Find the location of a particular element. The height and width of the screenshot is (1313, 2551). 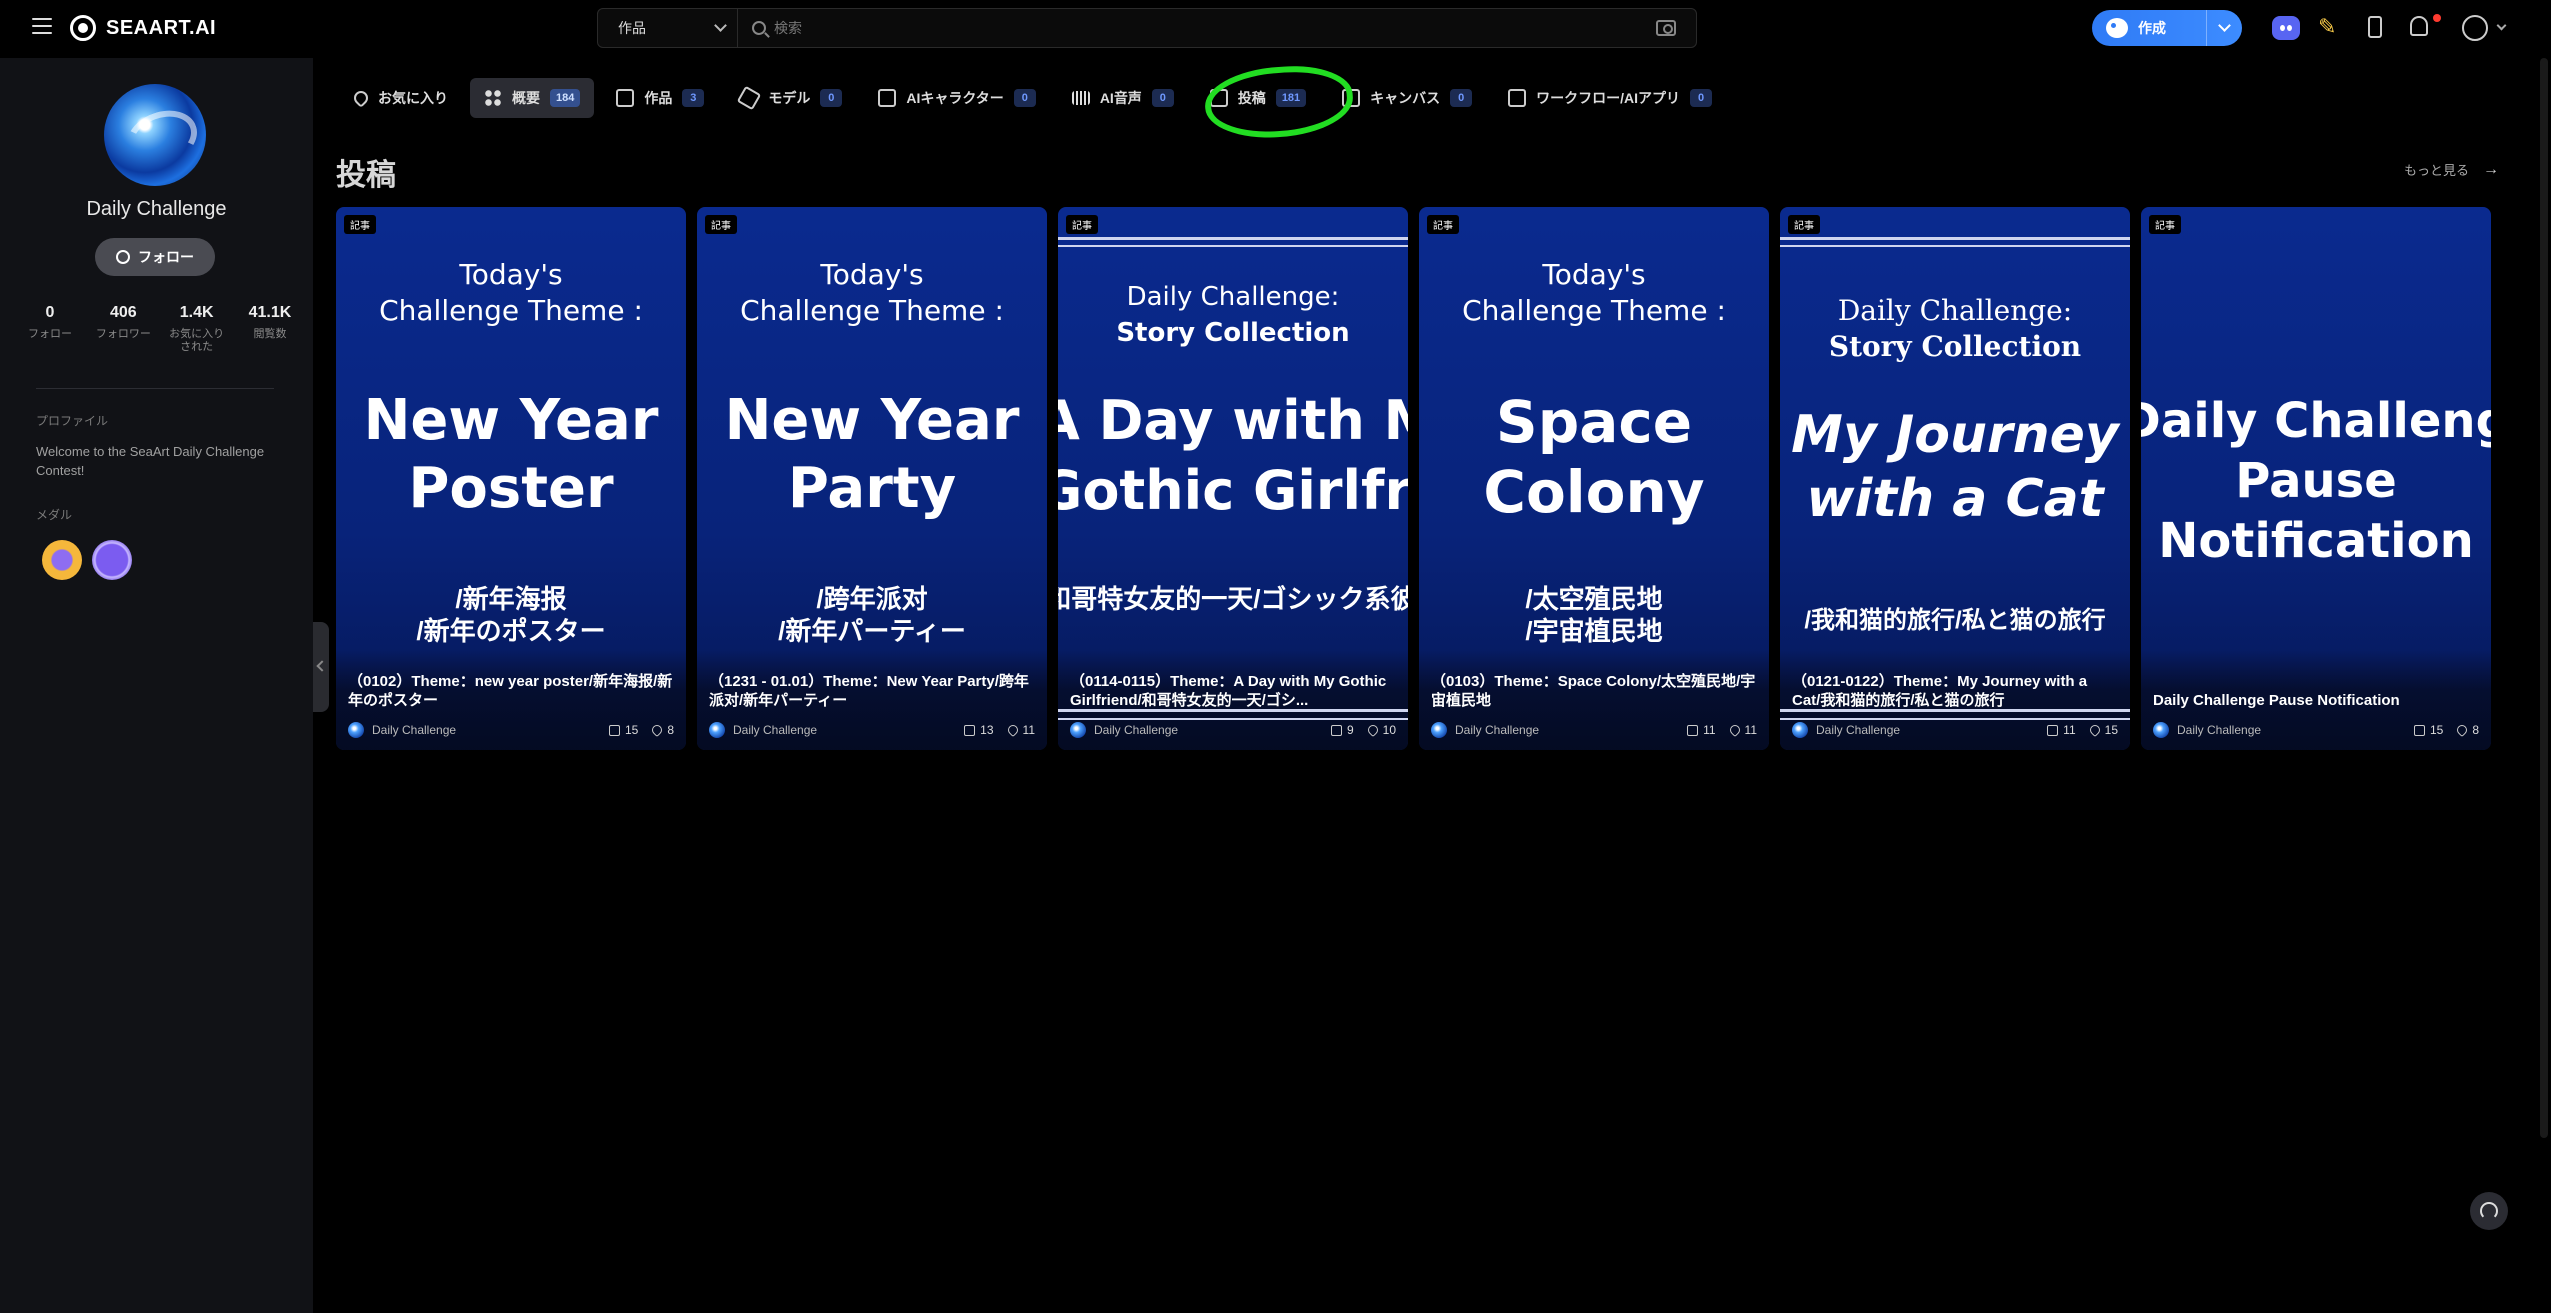

like-count: 9 is located at coordinates (1350, 730).